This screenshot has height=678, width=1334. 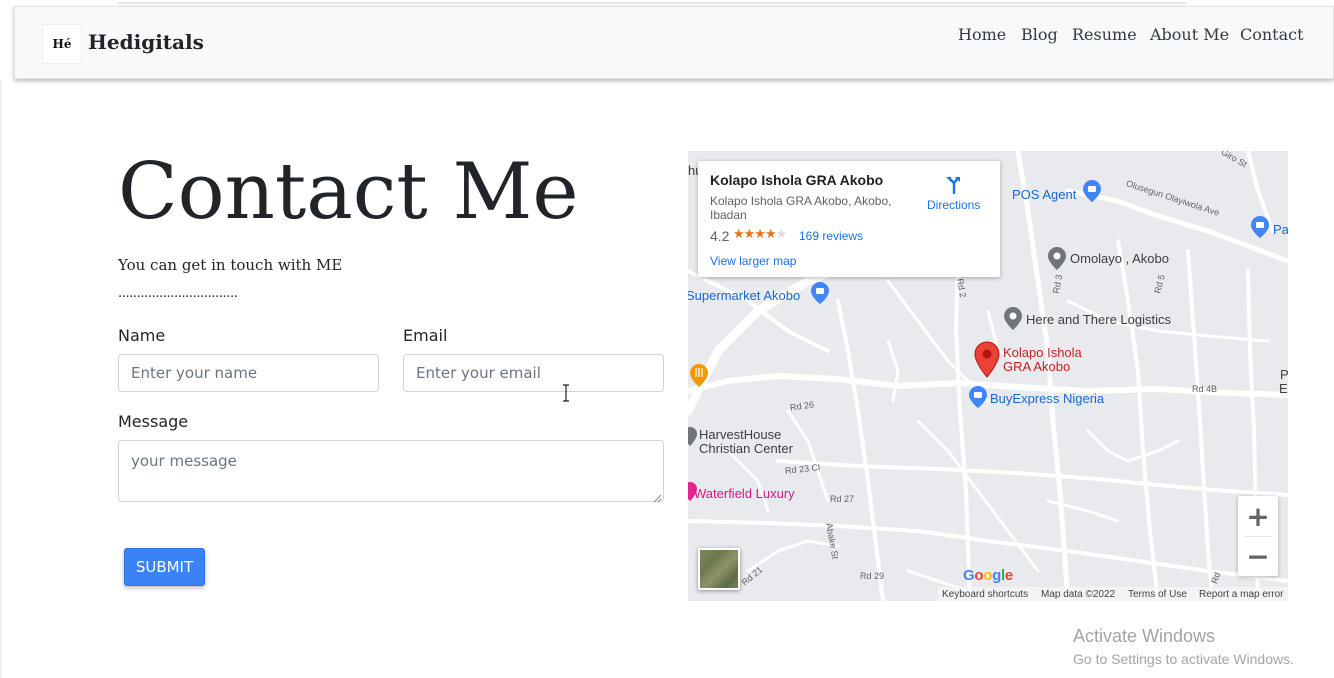 What do you see at coordinates (982, 34) in the screenshot?
I see `nav-home: Home` at bounding box center [982, 34].